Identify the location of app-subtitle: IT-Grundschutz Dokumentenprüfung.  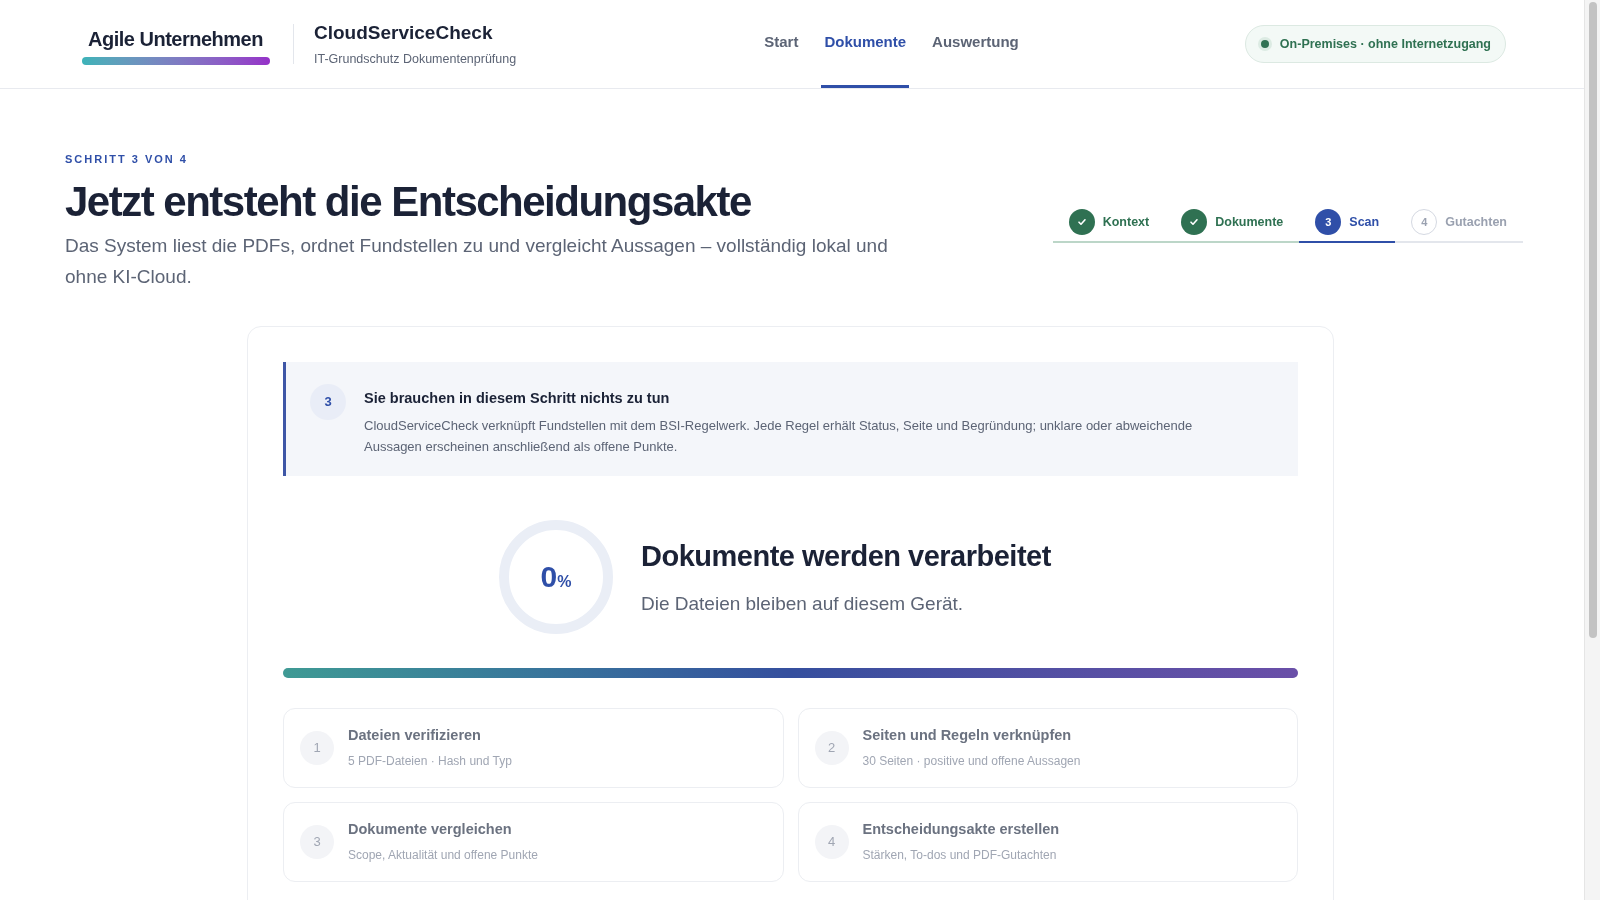
(415, 59).